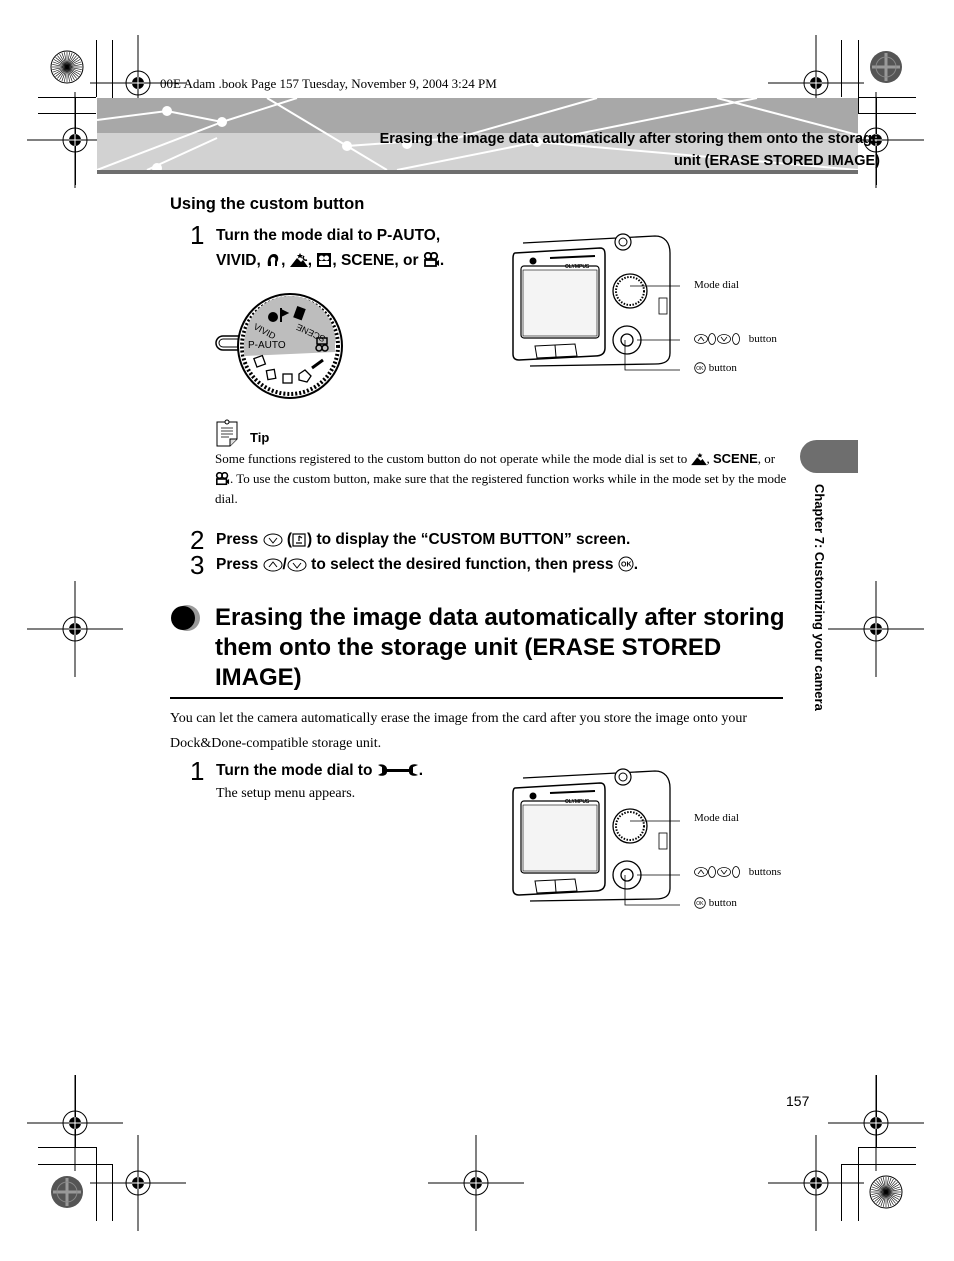 The height and width of the screenshot is (1261, 954). Describe the element at coordinates (324, 260) in the screenshot. I see `self-portrait-icon` at that location.